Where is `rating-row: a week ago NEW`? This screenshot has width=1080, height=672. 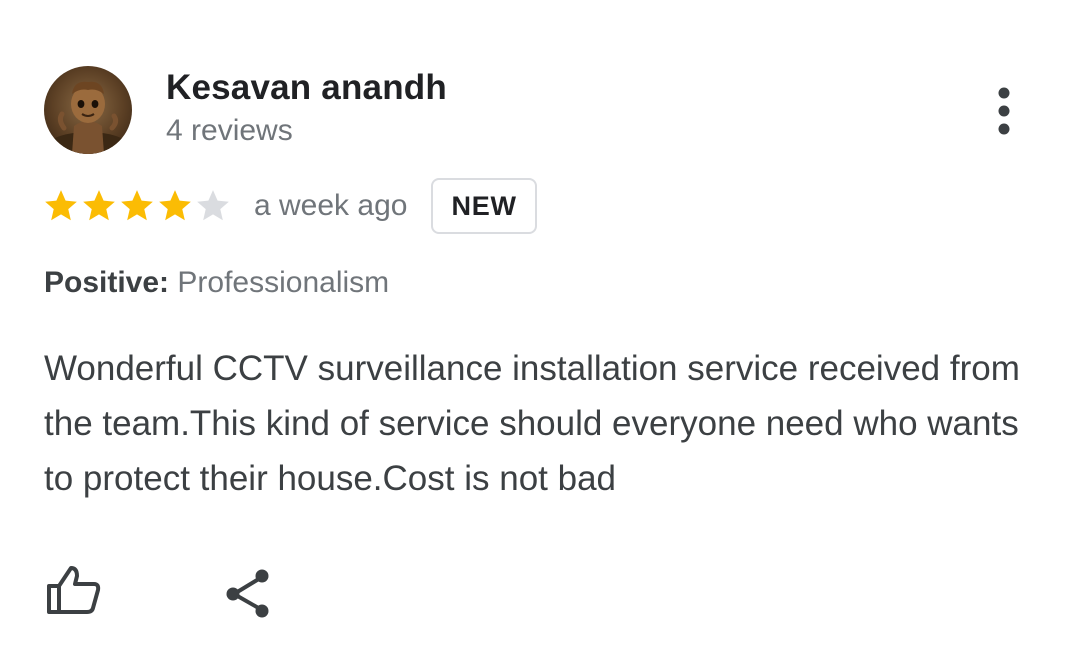
rating-row: a week ago NEW is located at coordinates (289, 206).